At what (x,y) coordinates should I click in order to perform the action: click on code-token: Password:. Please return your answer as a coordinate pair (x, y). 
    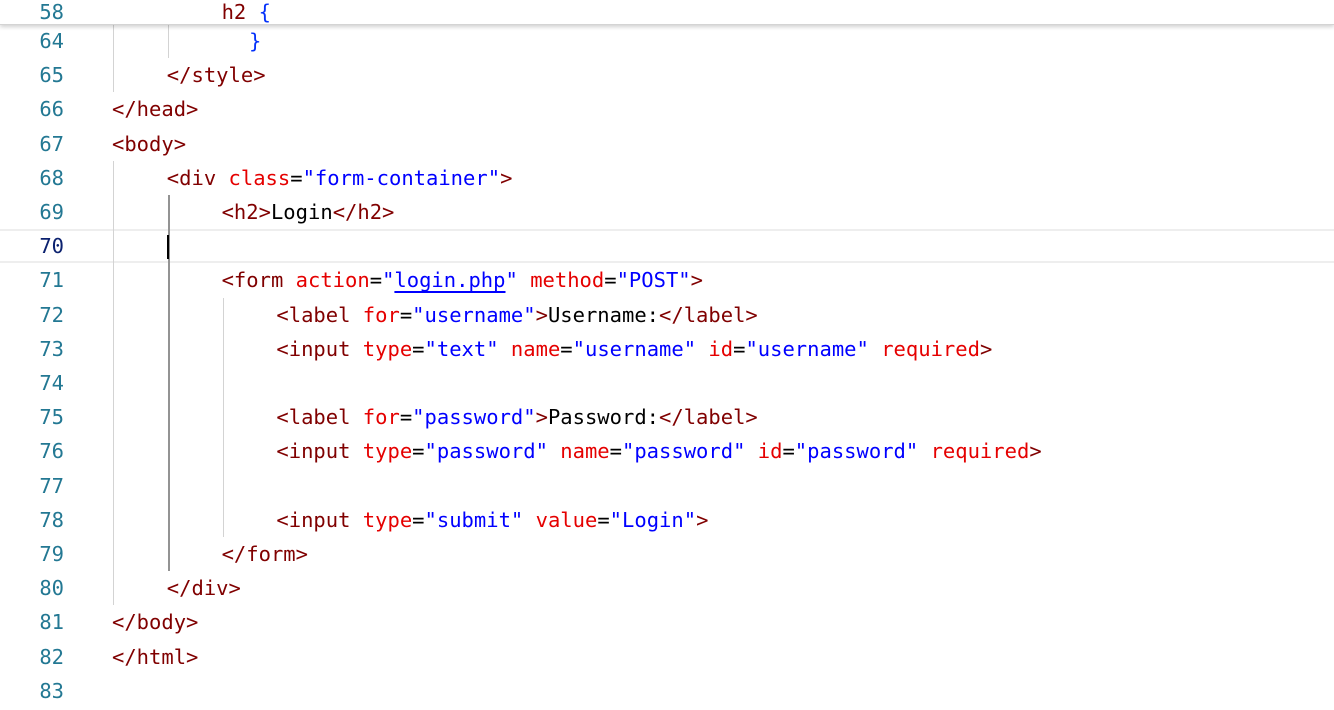
    Looking at the image, I should click on (603, 417).